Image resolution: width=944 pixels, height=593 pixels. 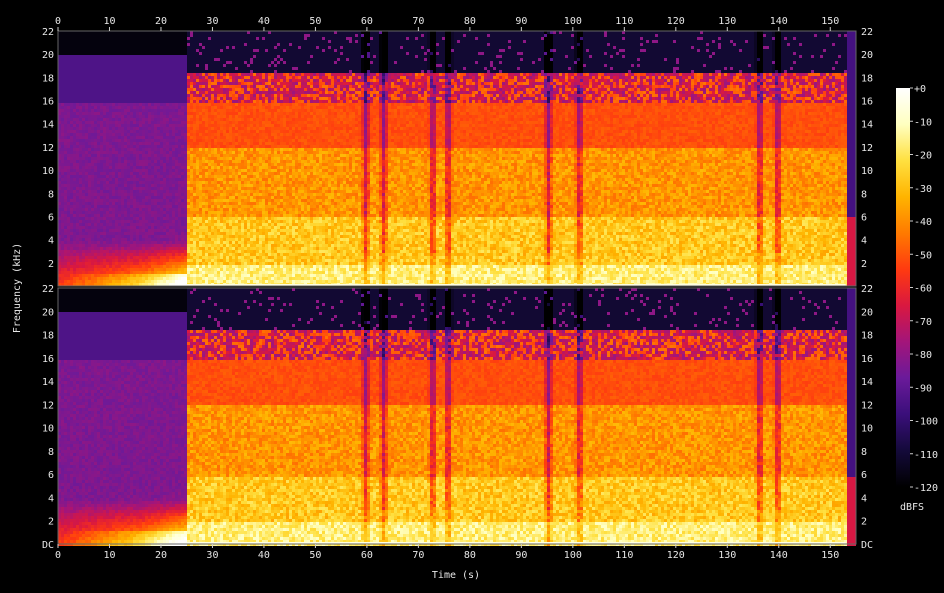 What do you see at coordinates (367, 21) in the screenshot?
I see `x-tick-label-top: 60` at bounding box center [367, 21].